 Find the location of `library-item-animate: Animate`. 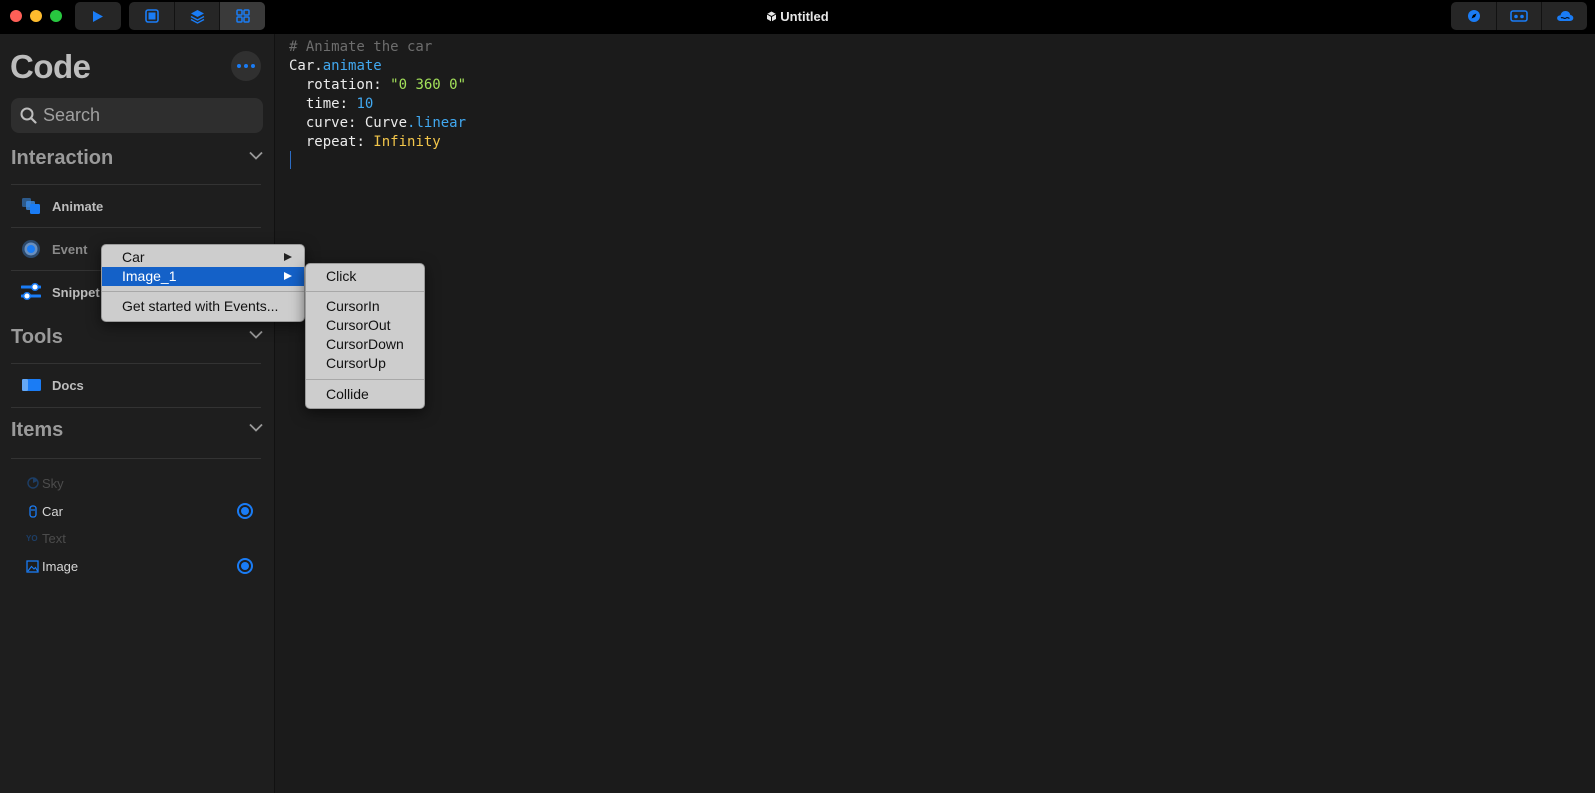

library-item-animate: Animate is located at coordinates (136, 206).